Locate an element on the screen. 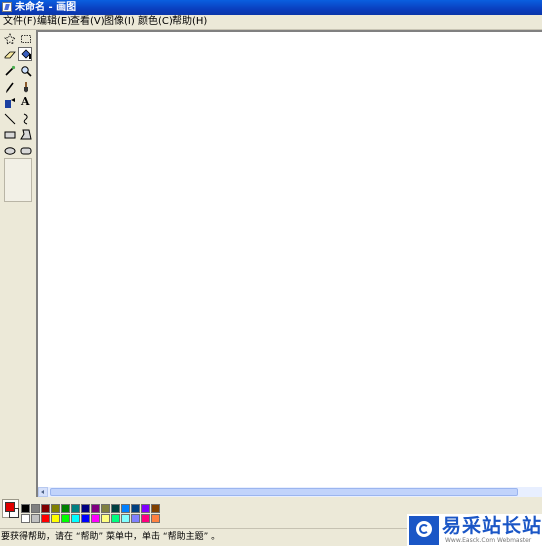 This screenshot has height=546, width=542. airbrush-tool is located at coordinates (10, 103).